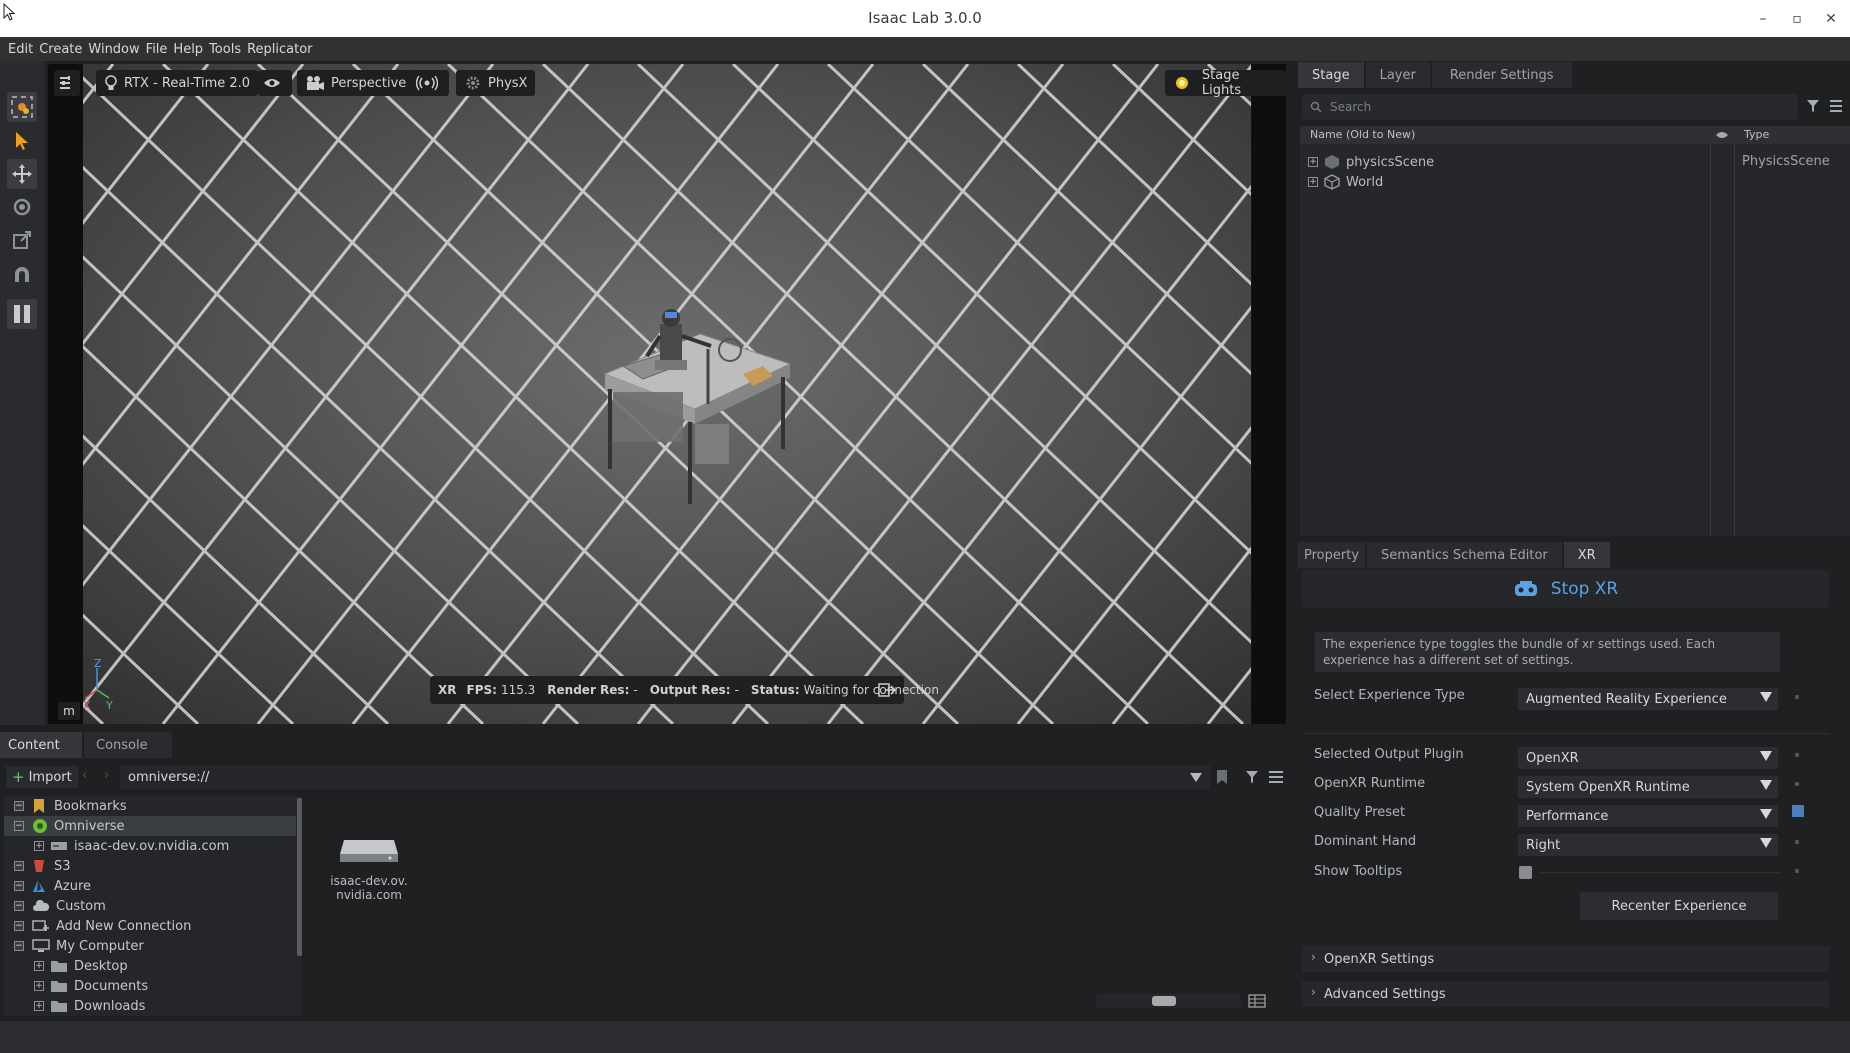 The height and width of the screenshot is (1053, 1850). I want to click on status-bar, so click(925, 1037).